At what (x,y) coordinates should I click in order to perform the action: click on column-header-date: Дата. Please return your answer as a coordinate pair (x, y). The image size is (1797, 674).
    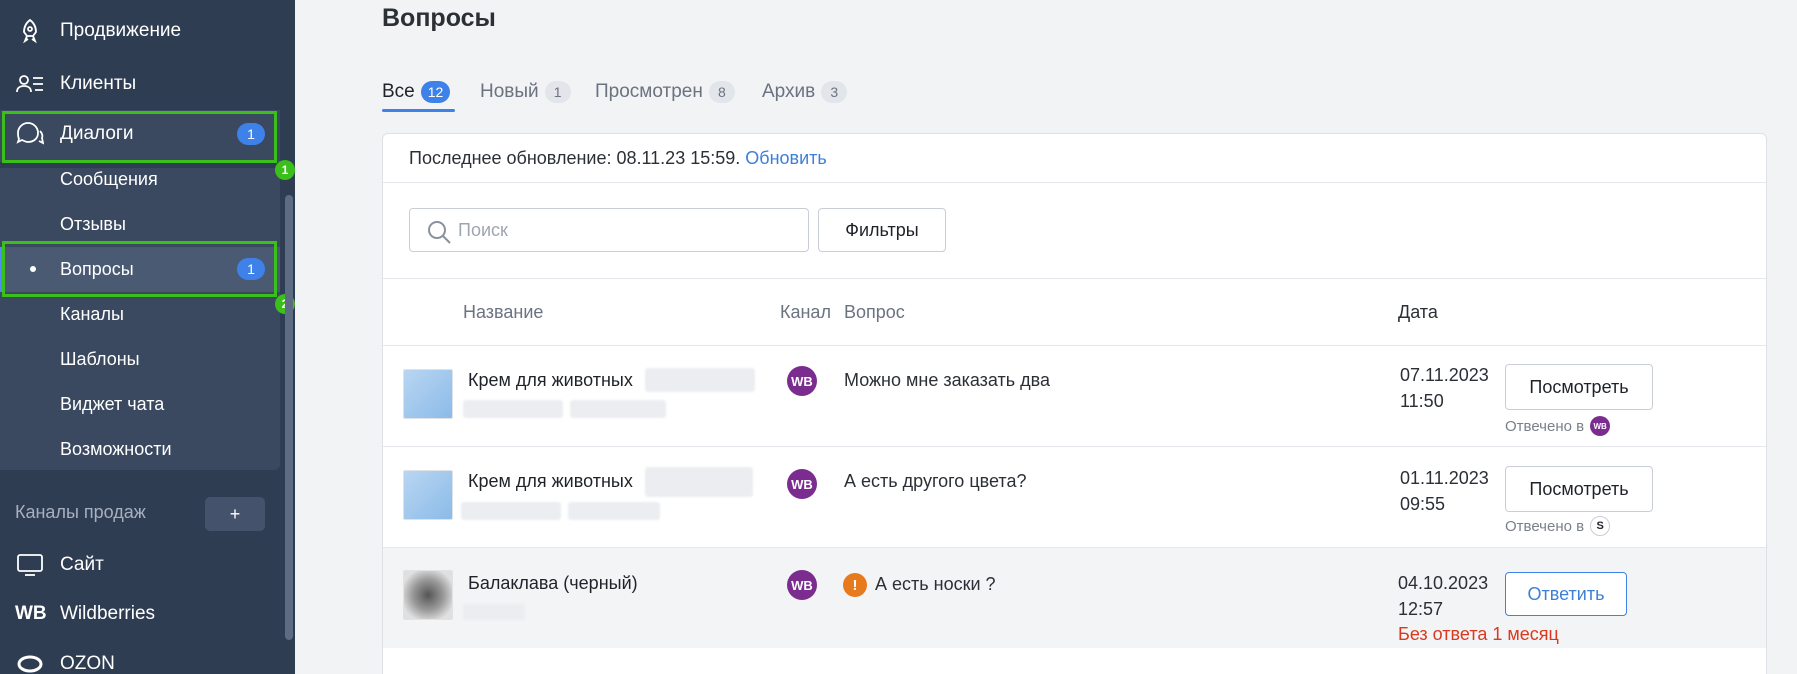
    Looking at the image, I should click on (1418, 312).